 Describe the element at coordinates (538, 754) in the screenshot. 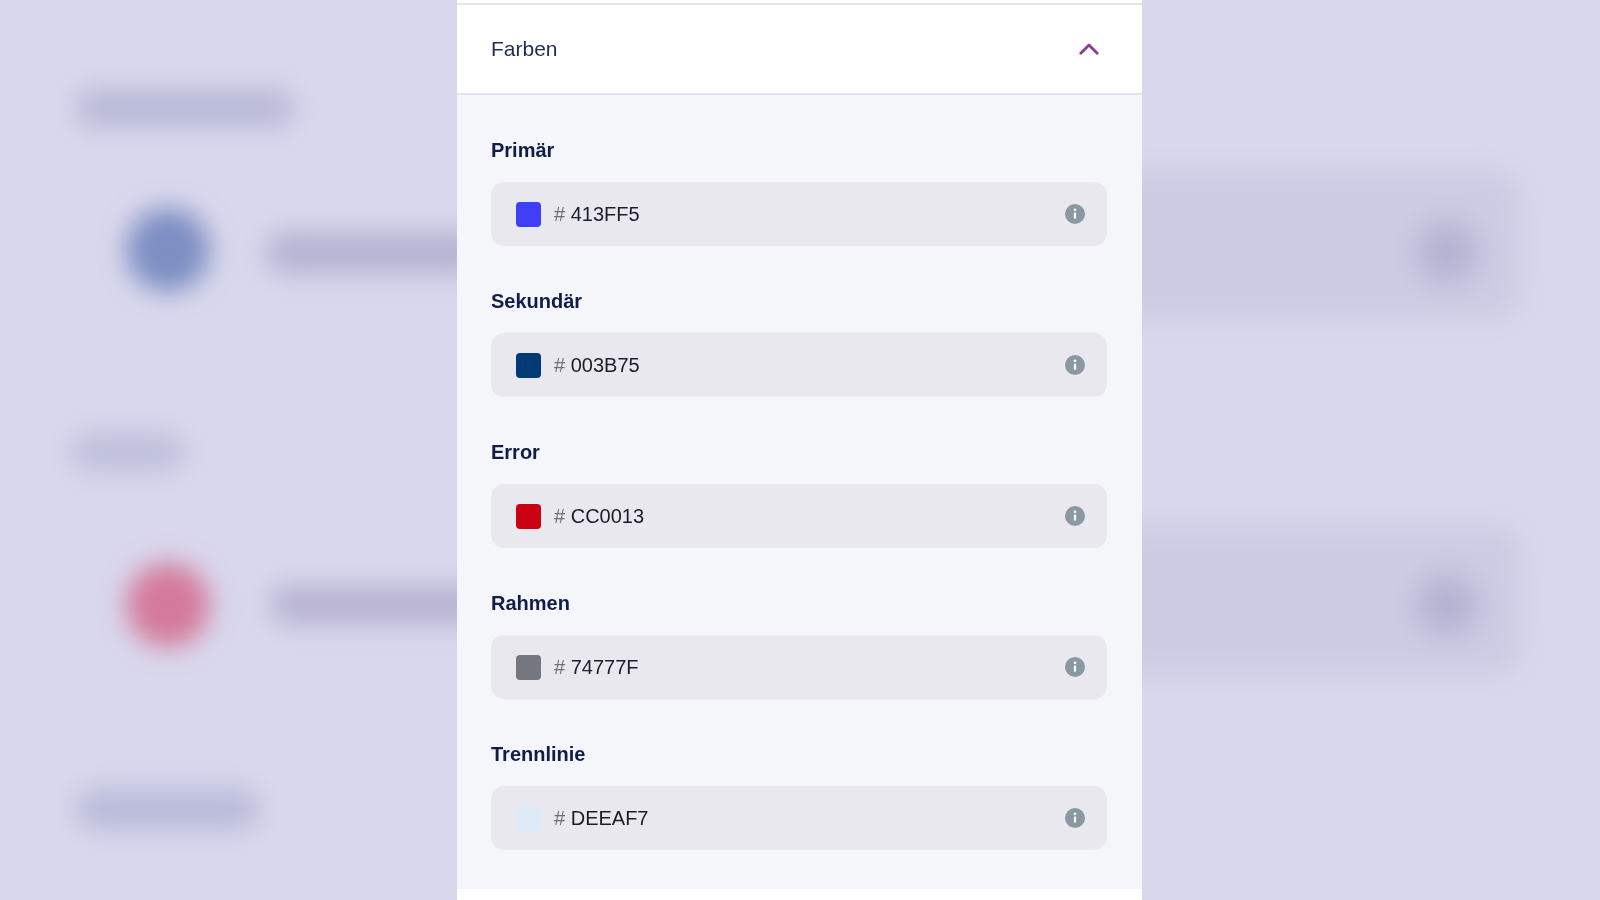

I see `field-label: Trennlinie` at that location.